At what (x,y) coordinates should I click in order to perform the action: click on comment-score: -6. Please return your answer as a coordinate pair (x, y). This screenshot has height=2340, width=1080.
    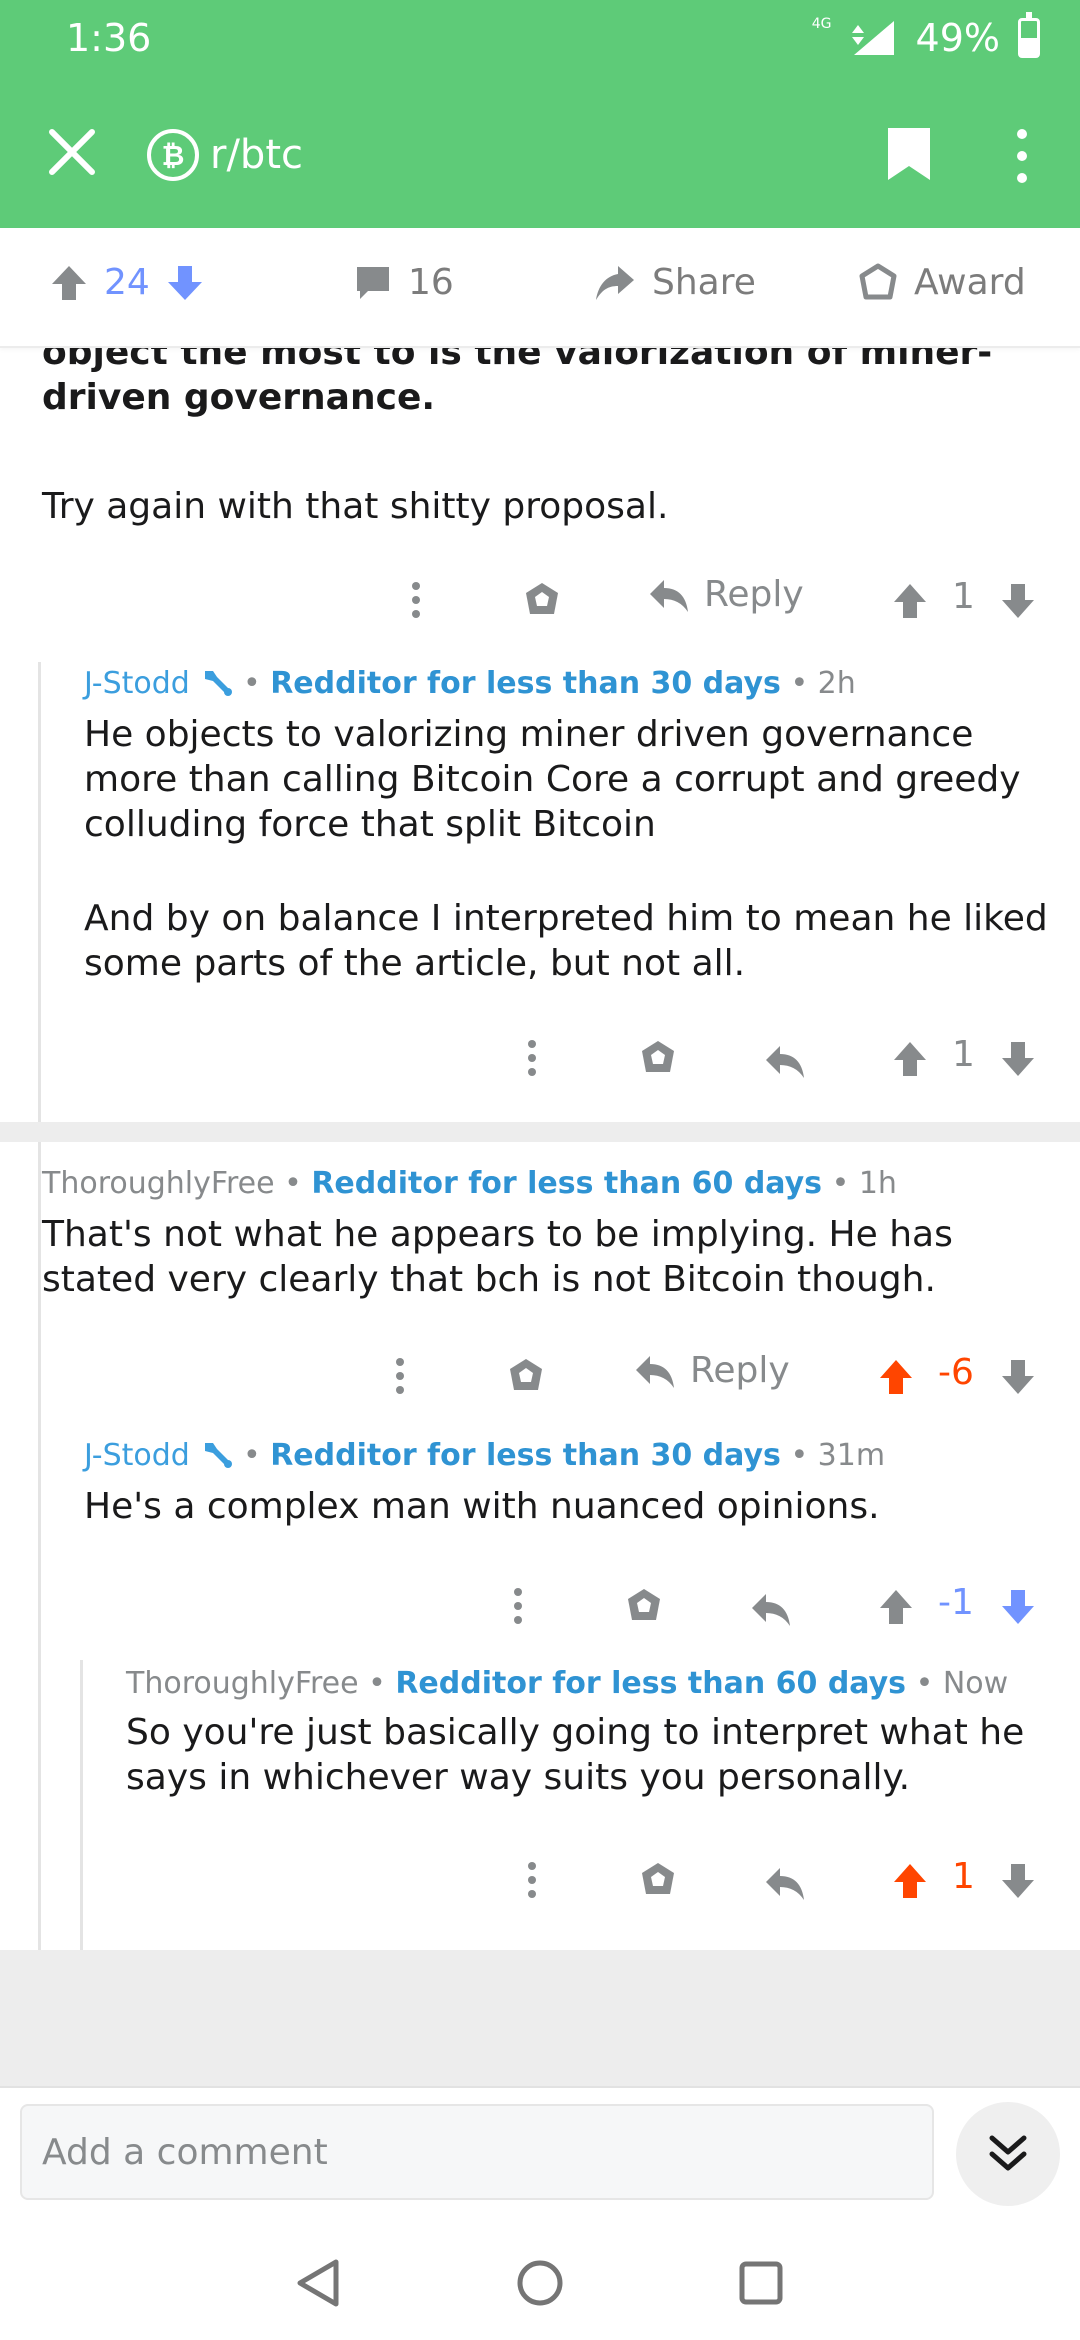
    Looking at the image, I should click on (956, 1372).